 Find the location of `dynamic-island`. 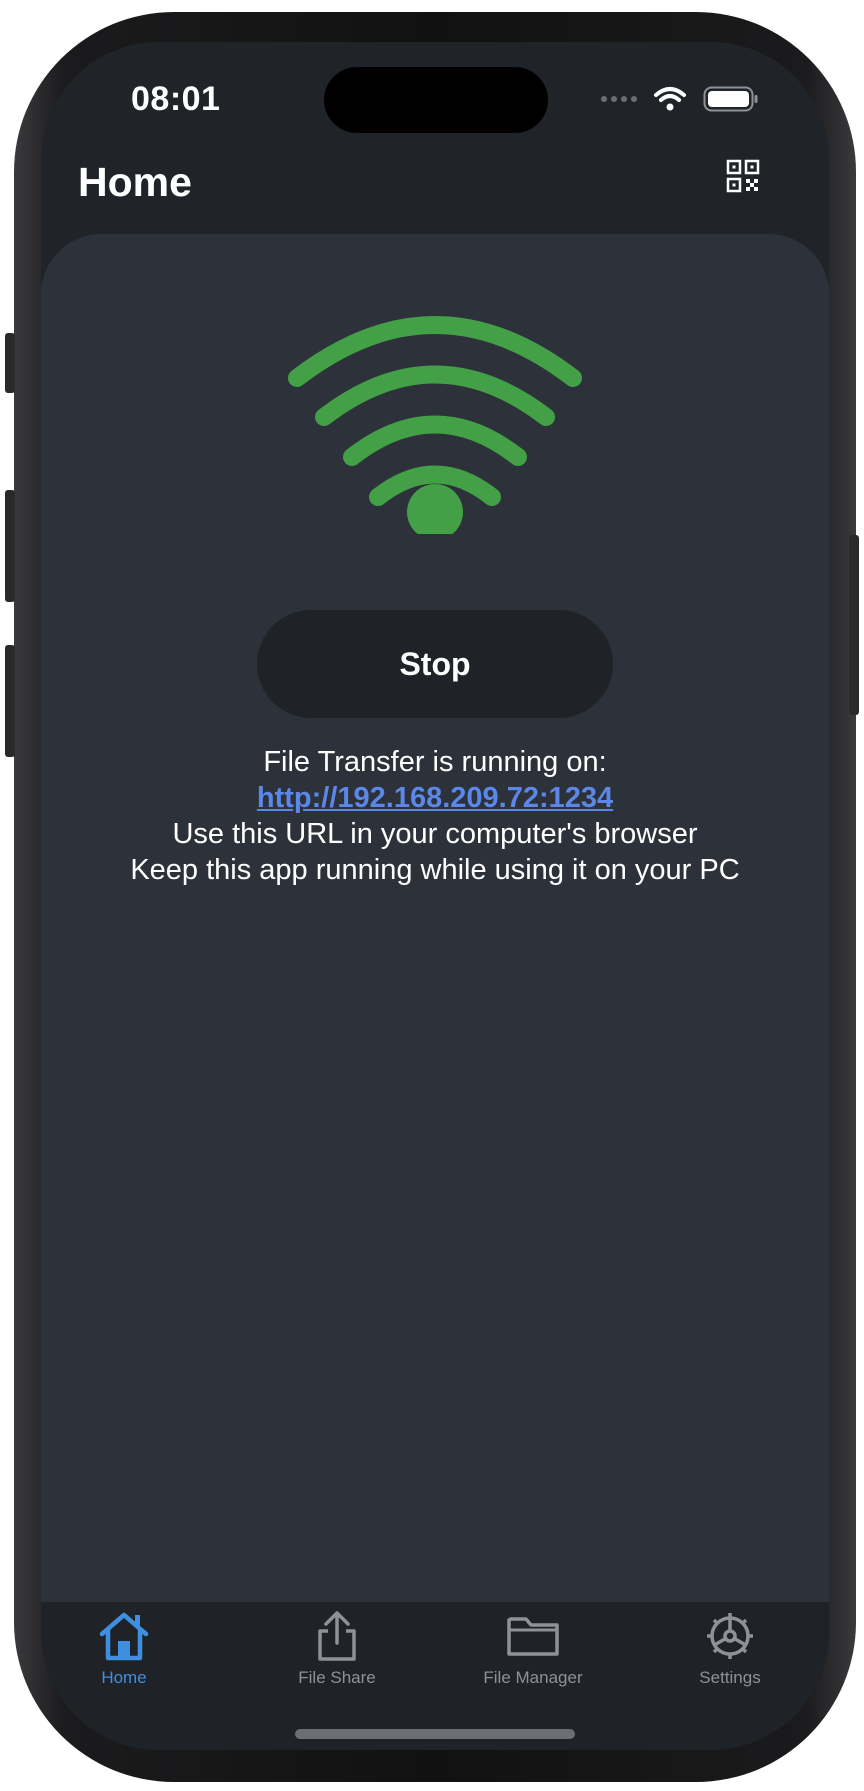

dynamic-island is located at coordinates (436, 100).